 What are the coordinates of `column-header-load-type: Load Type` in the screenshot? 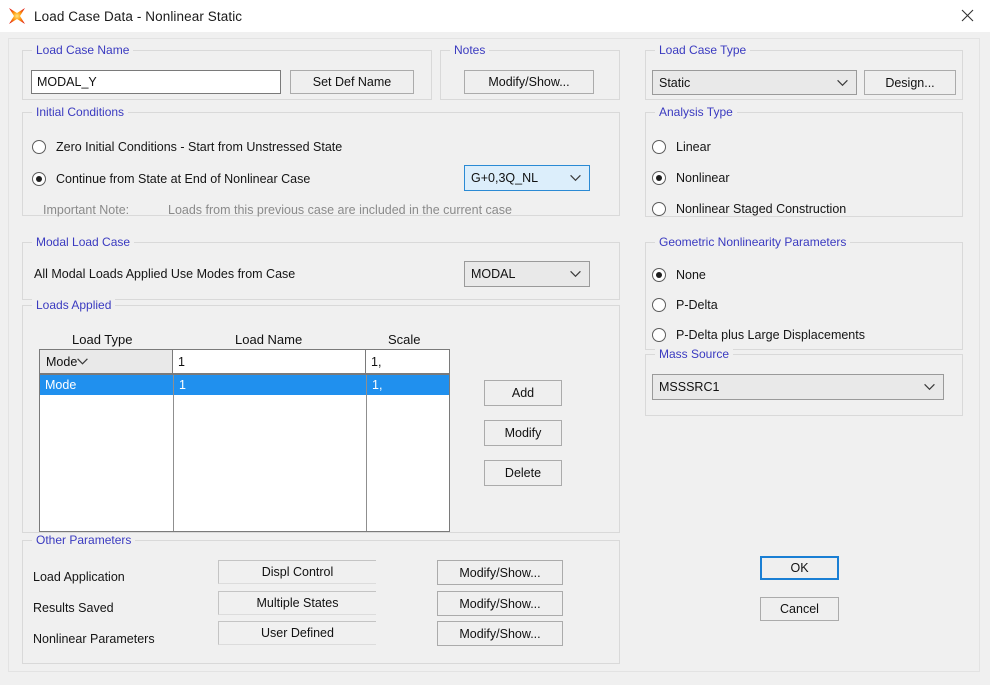 It's located at (102, 339).